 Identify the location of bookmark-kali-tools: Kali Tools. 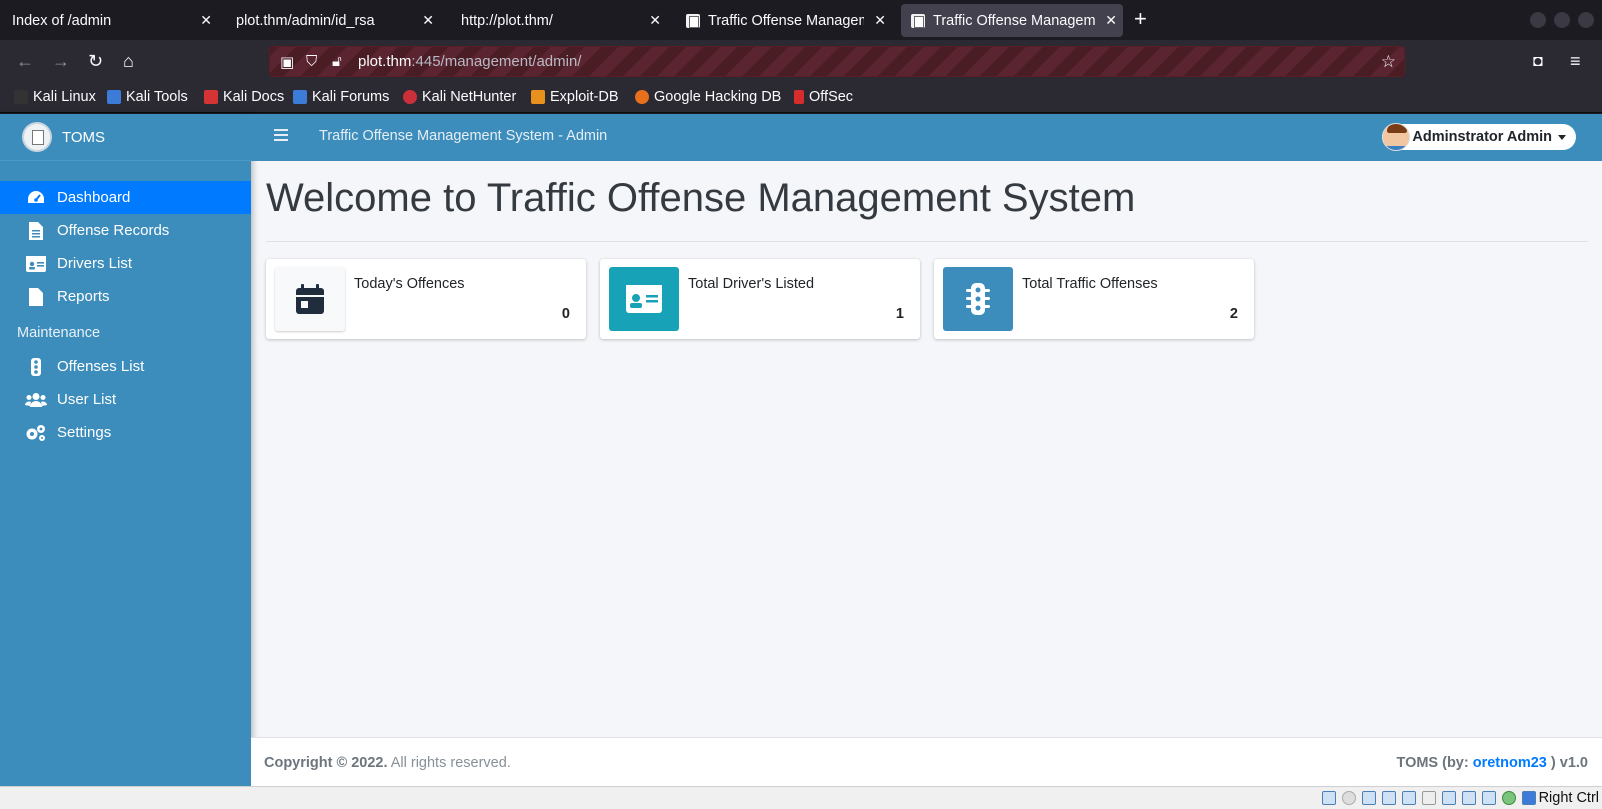
(147, 97).